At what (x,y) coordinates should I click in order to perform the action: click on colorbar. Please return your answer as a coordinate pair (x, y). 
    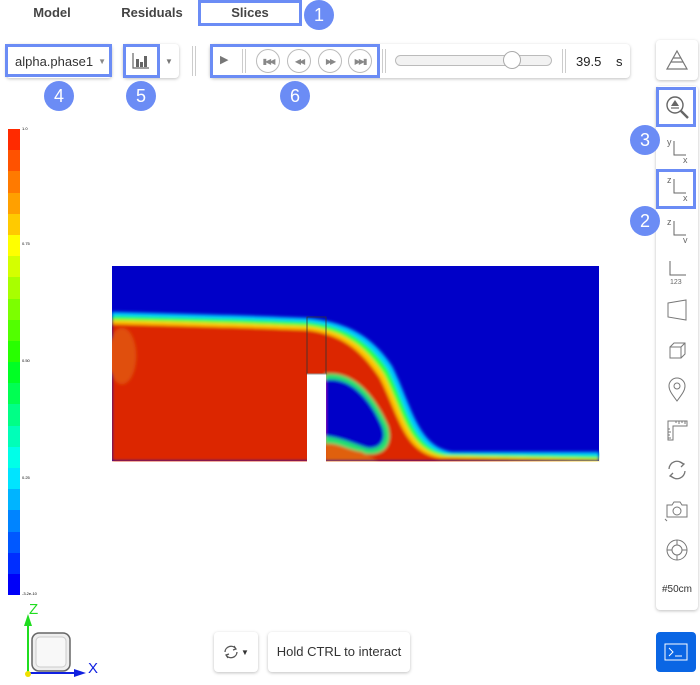
    Looking at the image, I should click on (14, 362).